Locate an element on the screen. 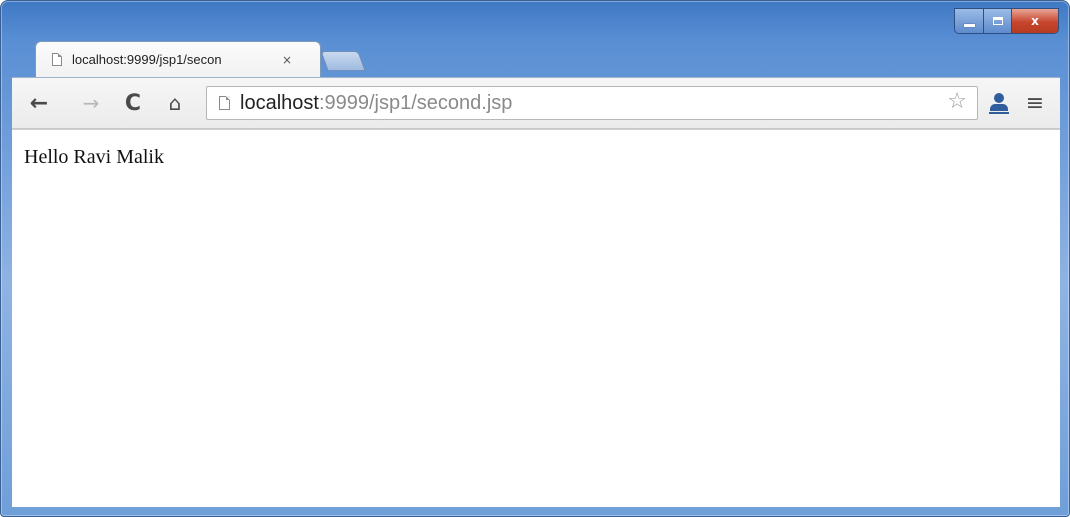 The width and height of the screenshot is (1070, 517). maximize-icon is located at coordinates (997, 21).